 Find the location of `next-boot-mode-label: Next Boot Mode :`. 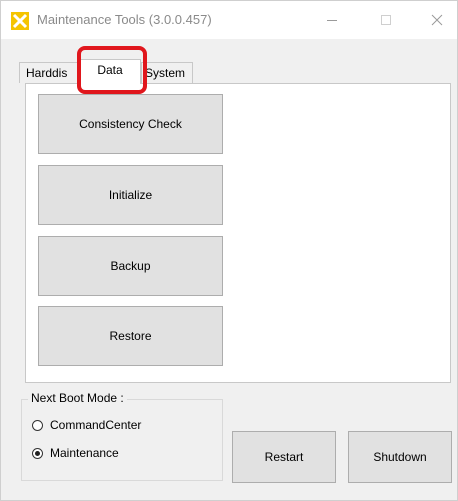

next-boot-mode-label: Next Boot Mode : is located at coordinates (77, 398).